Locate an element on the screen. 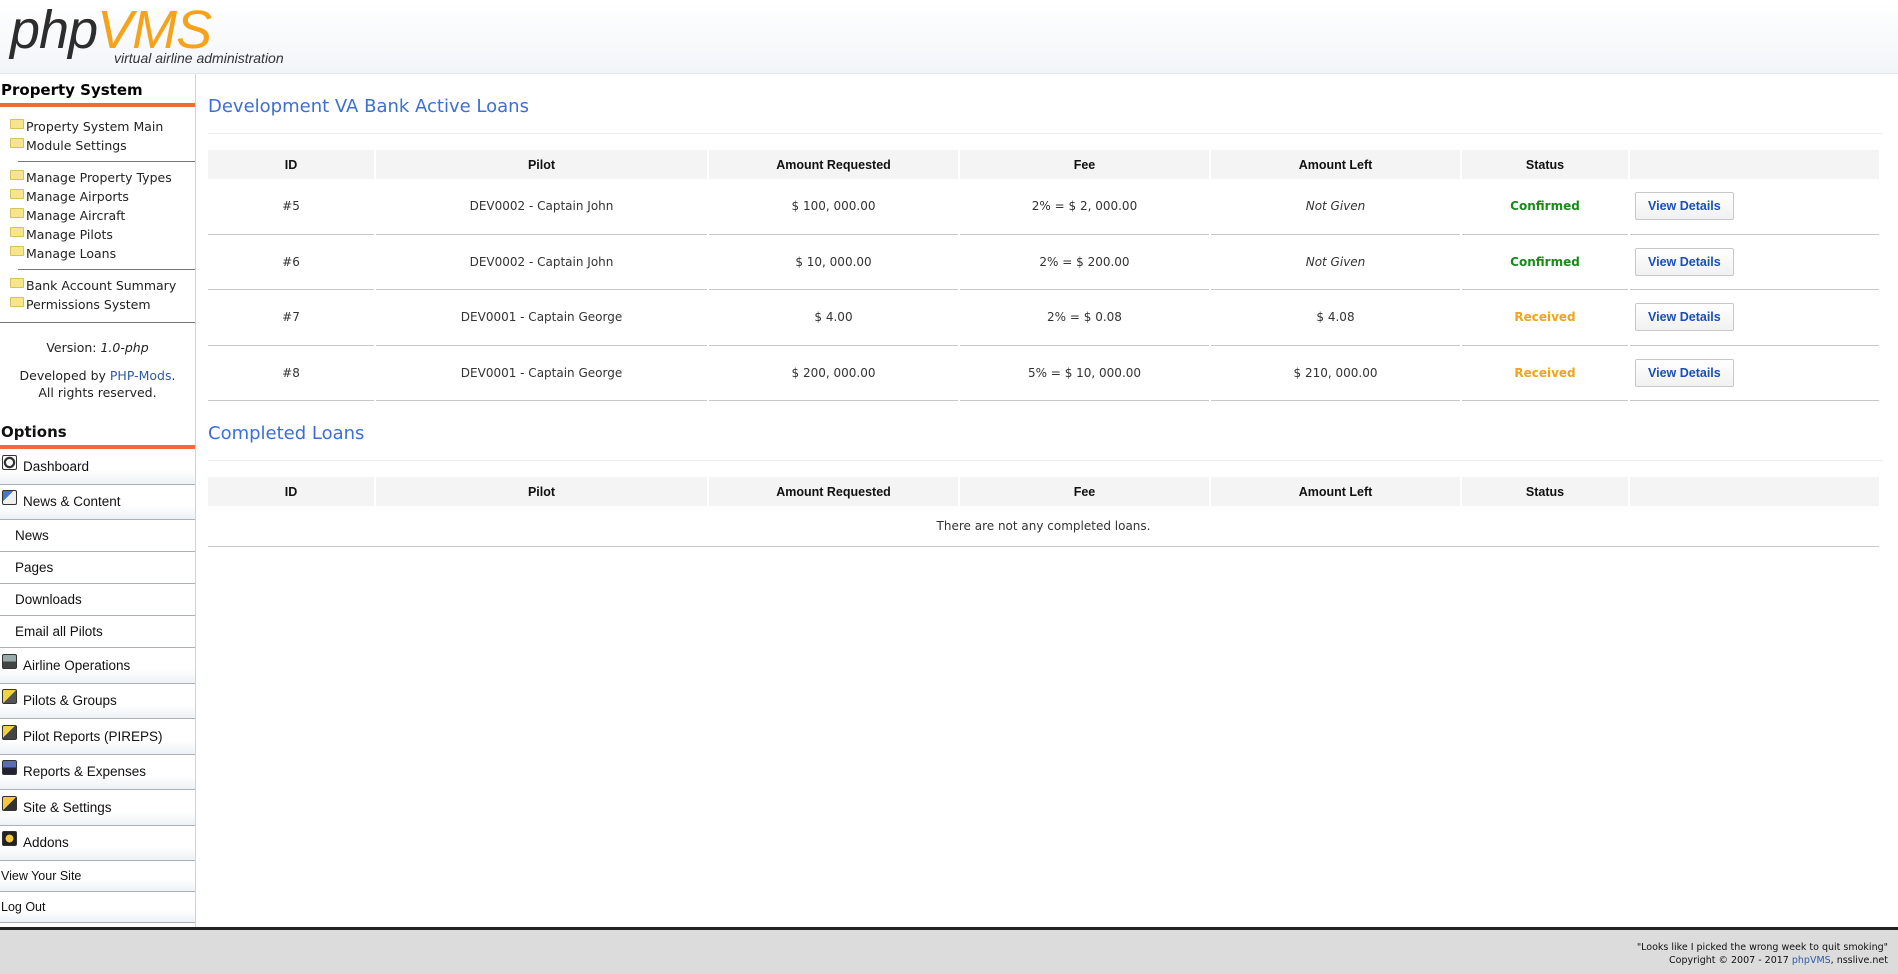 This screenshot has height=974, width=1898. news-icon is located at coordinates (9, 498).